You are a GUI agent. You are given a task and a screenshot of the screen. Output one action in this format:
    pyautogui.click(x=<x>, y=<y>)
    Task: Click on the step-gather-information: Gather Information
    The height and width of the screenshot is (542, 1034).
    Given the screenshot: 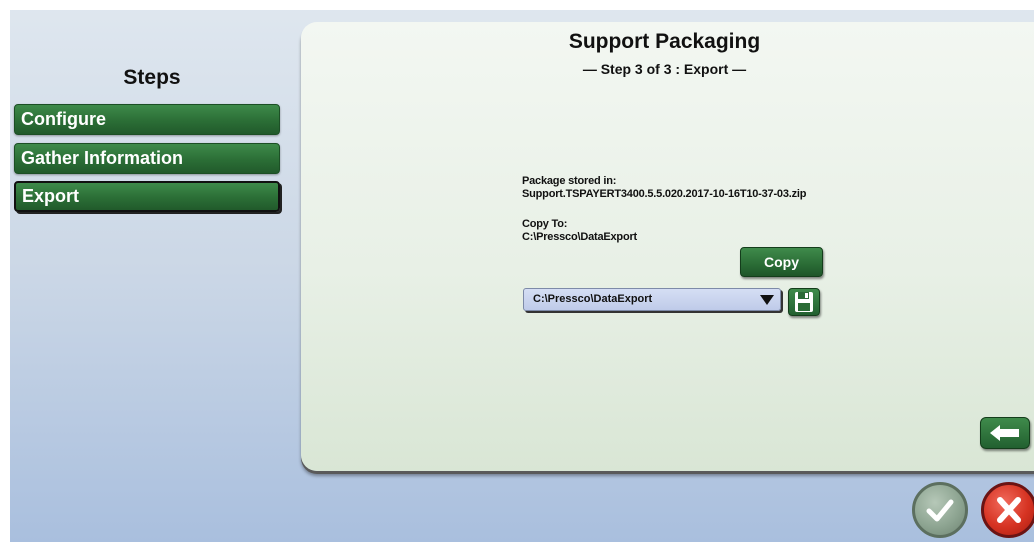 What is the action you would take?
    pyautogui.click(x=147, y=158)
    